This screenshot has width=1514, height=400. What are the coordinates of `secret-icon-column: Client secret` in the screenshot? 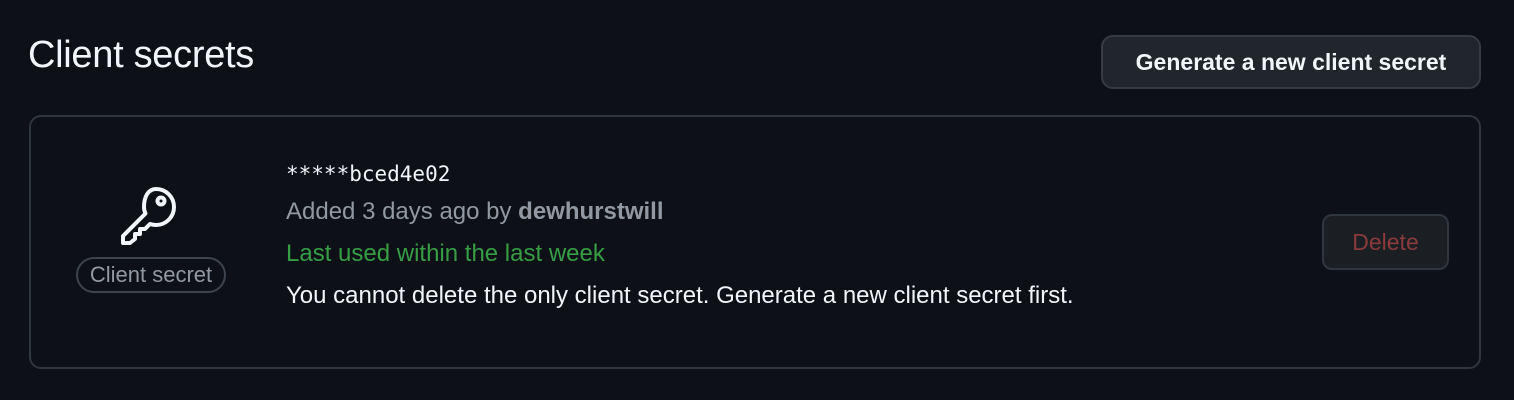 It's located at (151, 239).